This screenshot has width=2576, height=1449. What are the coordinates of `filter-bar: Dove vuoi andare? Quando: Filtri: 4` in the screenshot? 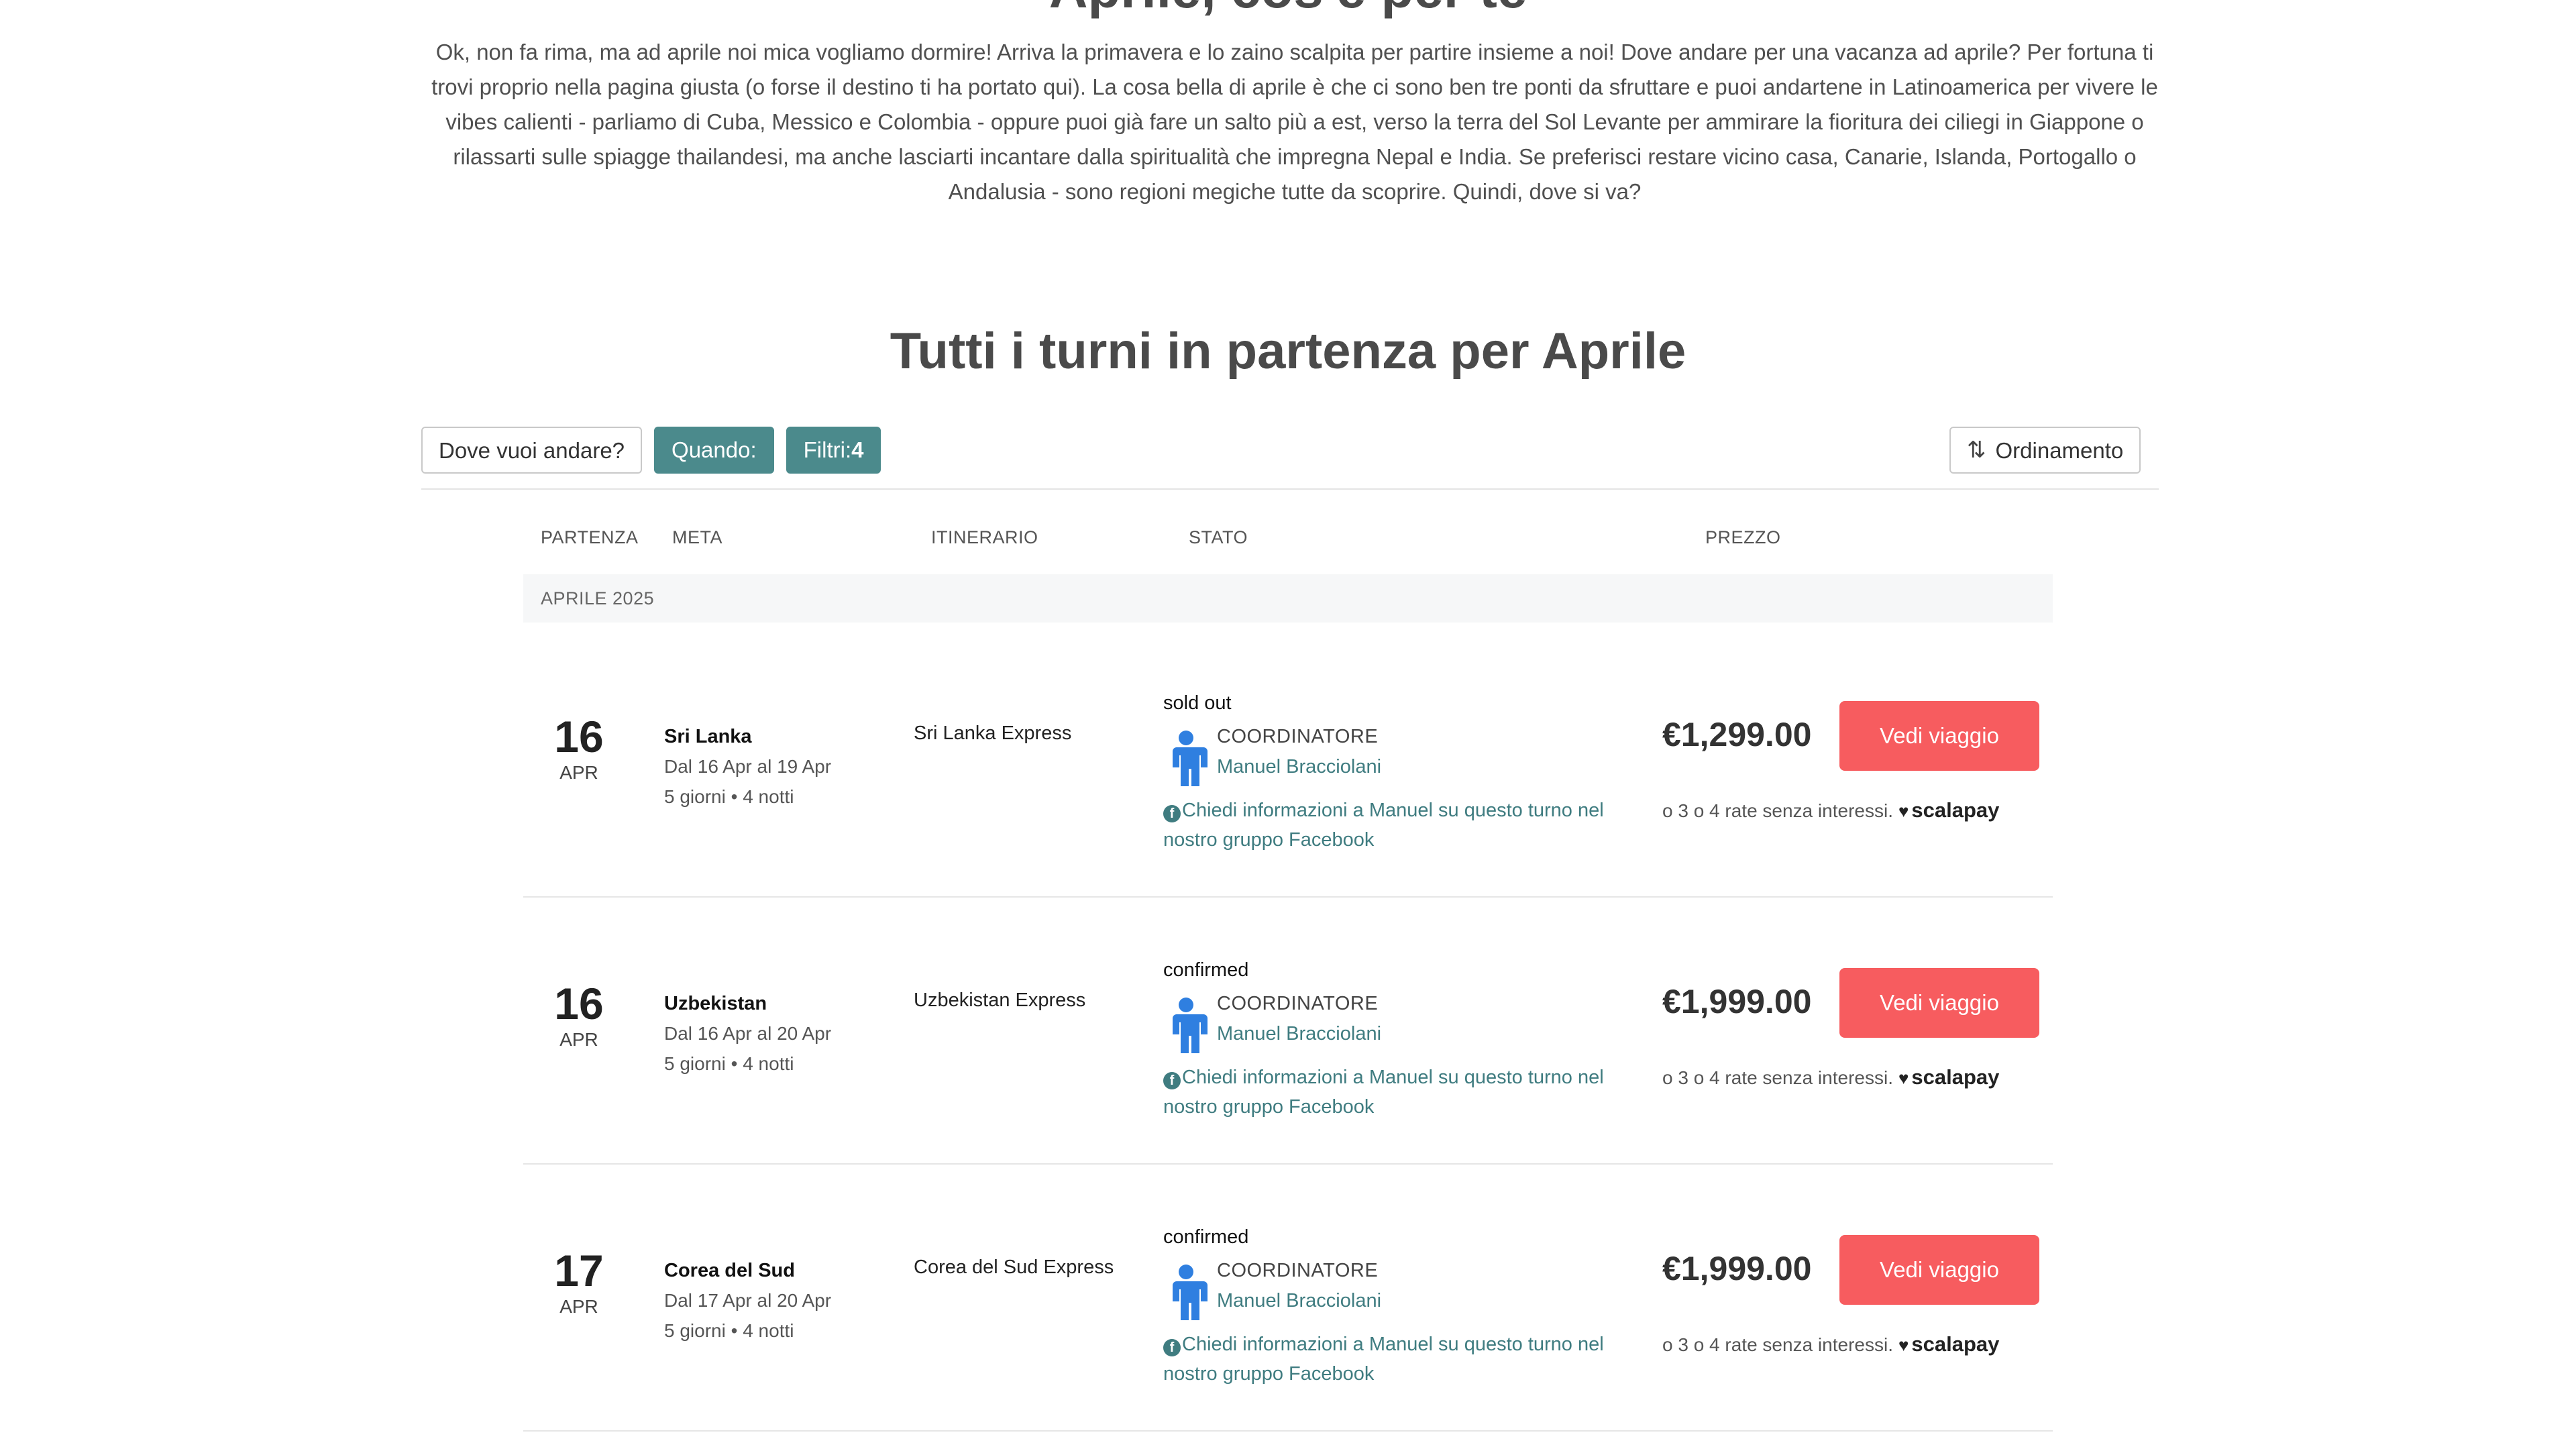 It's located at (651, 451).